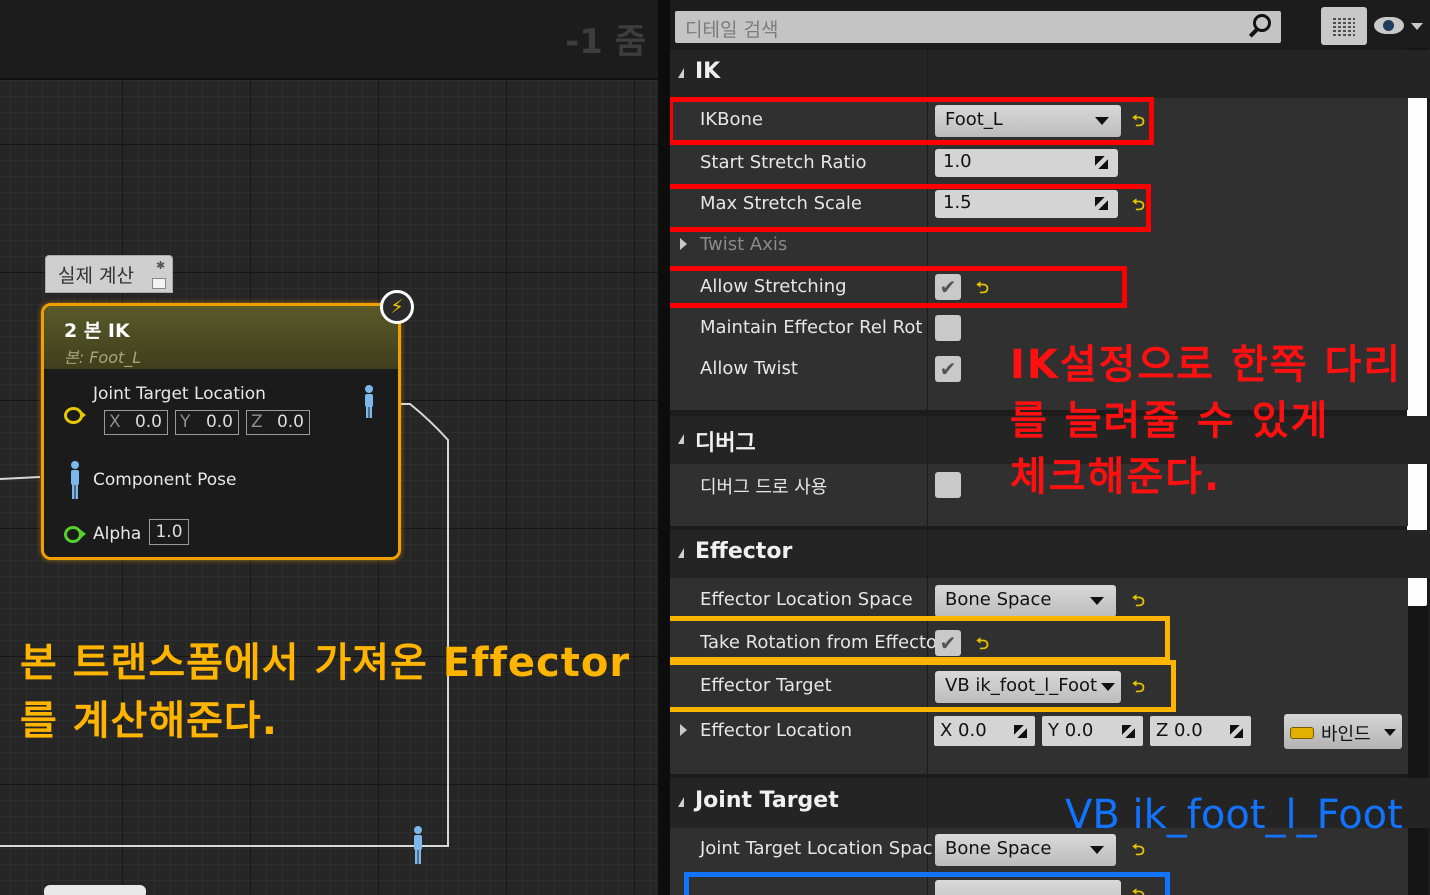 Image resolution: width=1430 pixels, height=895 pixels. Describe the element at coordinates (418, 845) in the screenshot. I see `wire-end-pose-icon` at that location.